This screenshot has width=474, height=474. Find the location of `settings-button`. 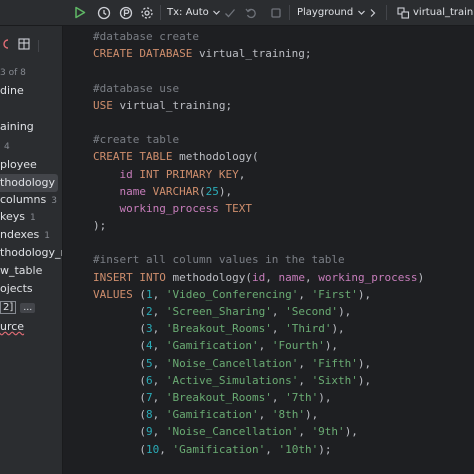

settings-button is located at coordinates (146, 12).